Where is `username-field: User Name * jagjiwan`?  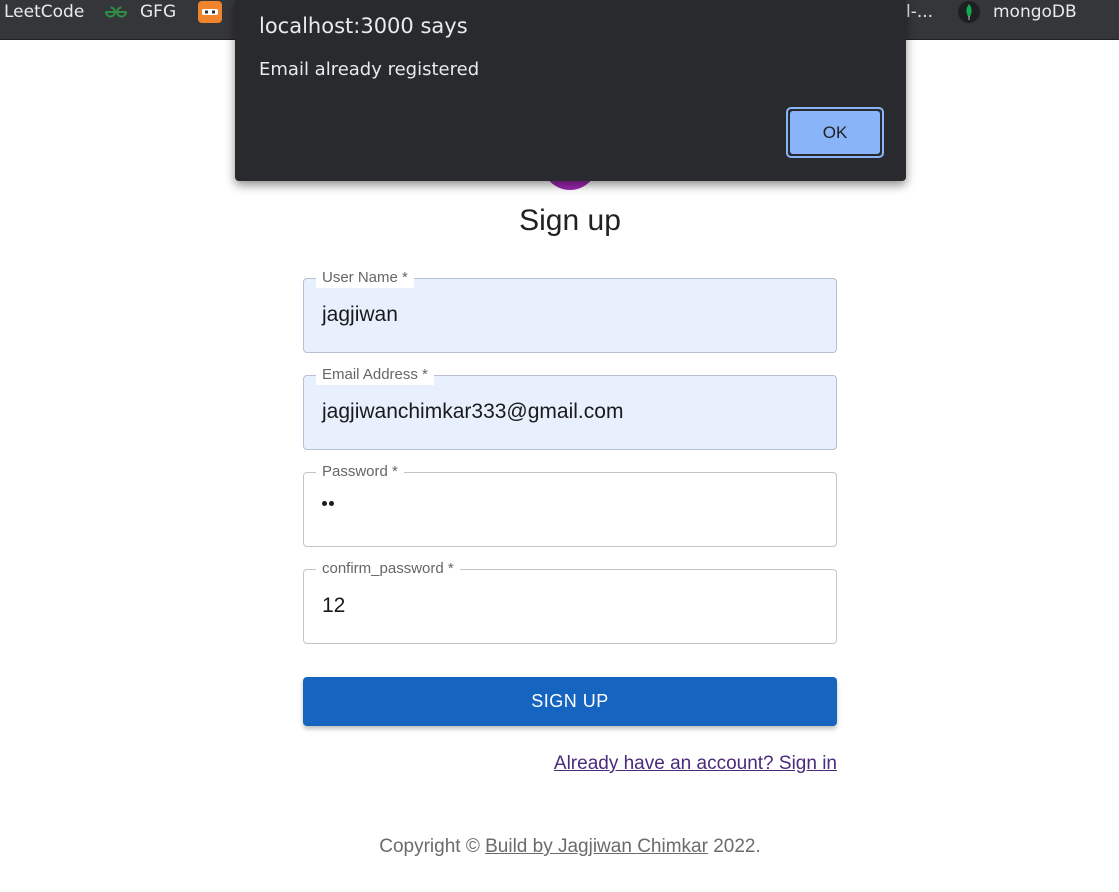 username-field: User Name * jagjiwan is located at coordinates (570, 310).